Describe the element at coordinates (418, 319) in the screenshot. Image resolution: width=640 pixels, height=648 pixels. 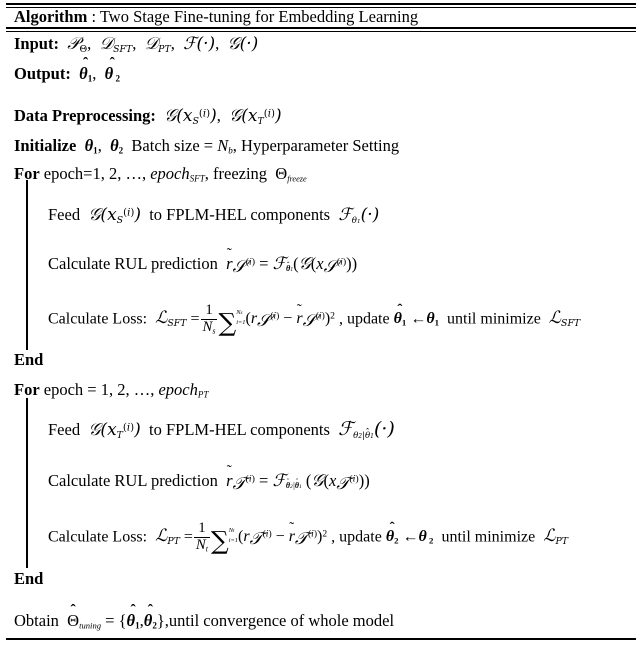
I see `stage1-update-arrow-icon: ←` at that location.